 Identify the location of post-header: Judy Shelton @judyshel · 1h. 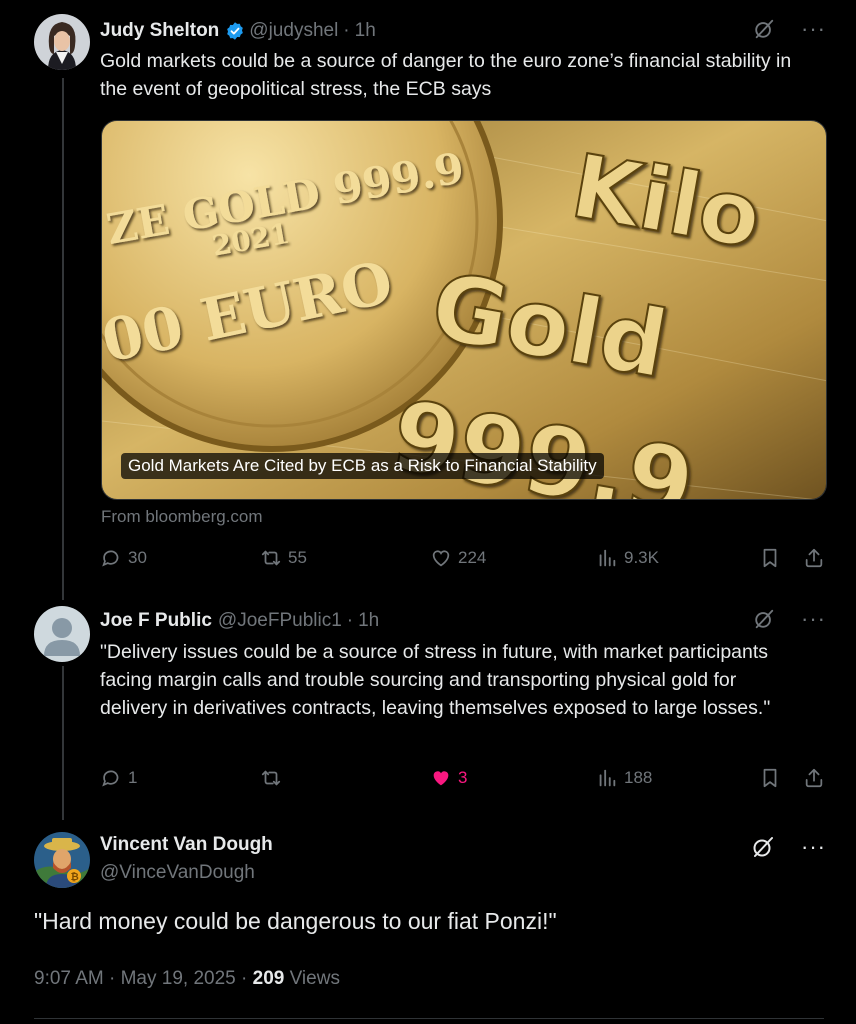
(238, 31).